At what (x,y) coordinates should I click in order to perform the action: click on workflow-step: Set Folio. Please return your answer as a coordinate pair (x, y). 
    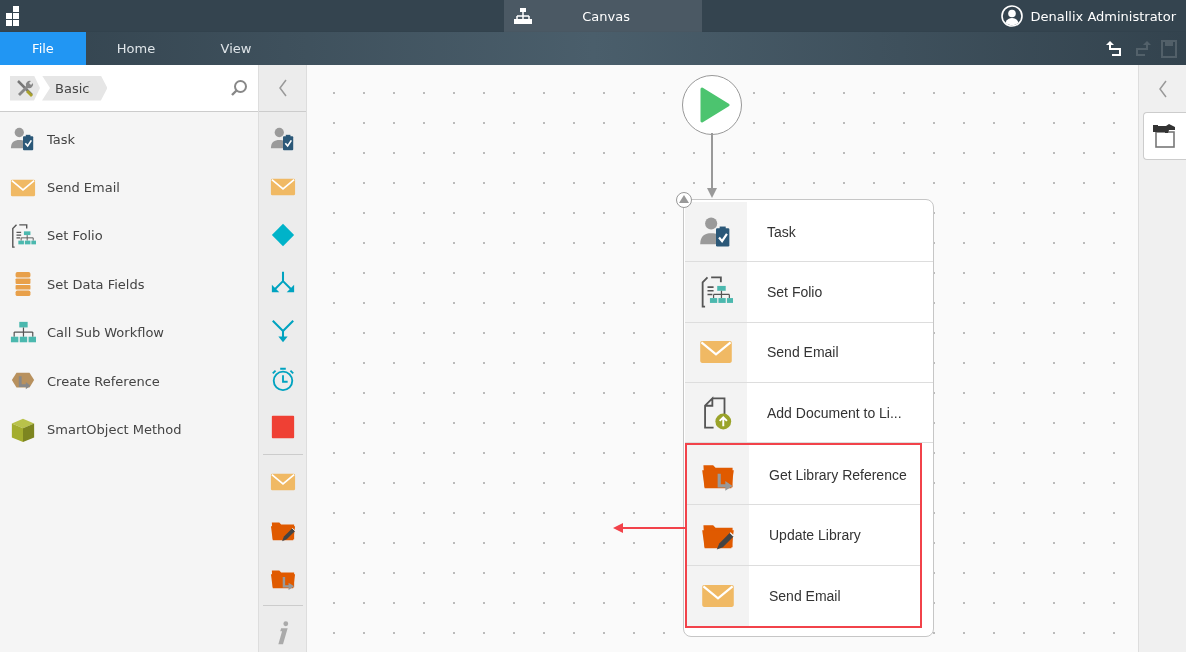
    Looking at the image, I should click on (809, 292).